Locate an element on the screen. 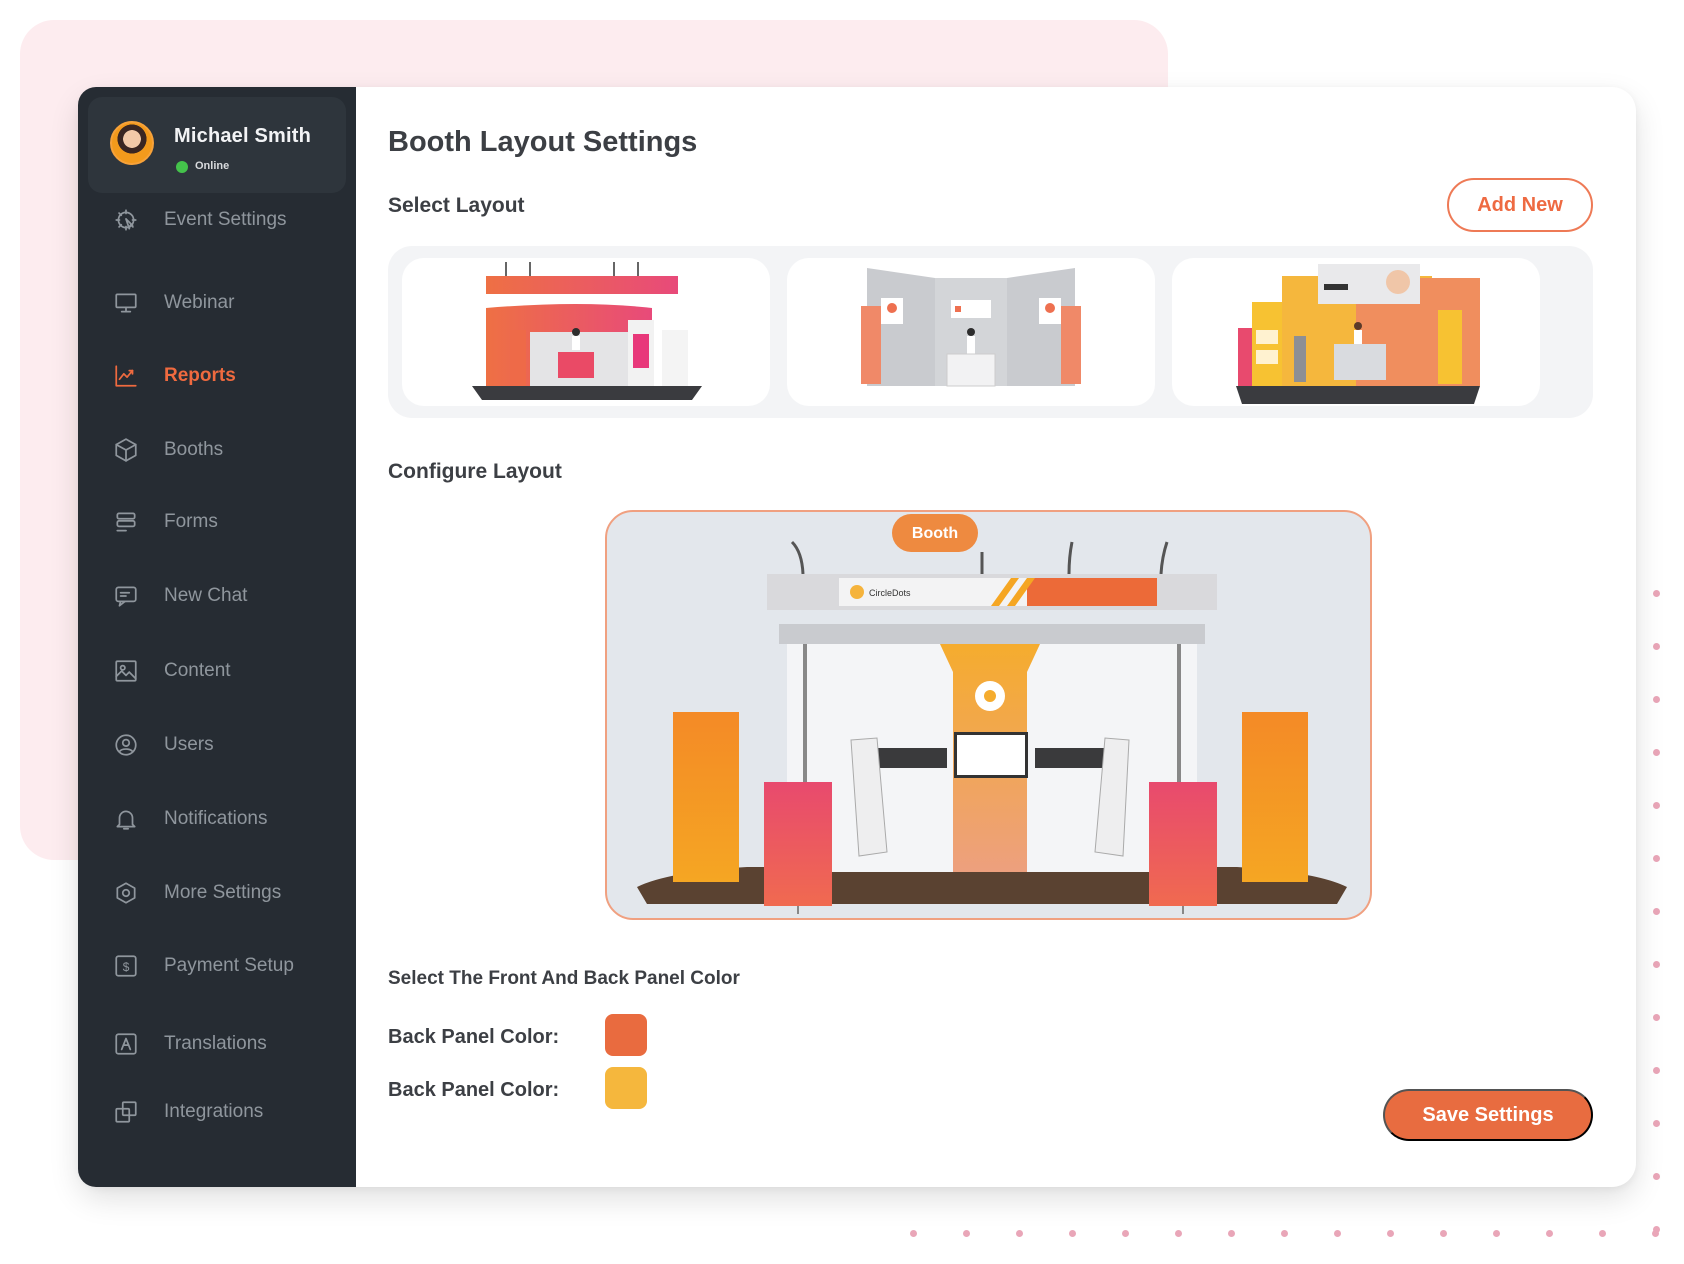 This screenshot has height=1264, width=1684. sidebar-item-label: Notifications is located at coordinates (216, 818).